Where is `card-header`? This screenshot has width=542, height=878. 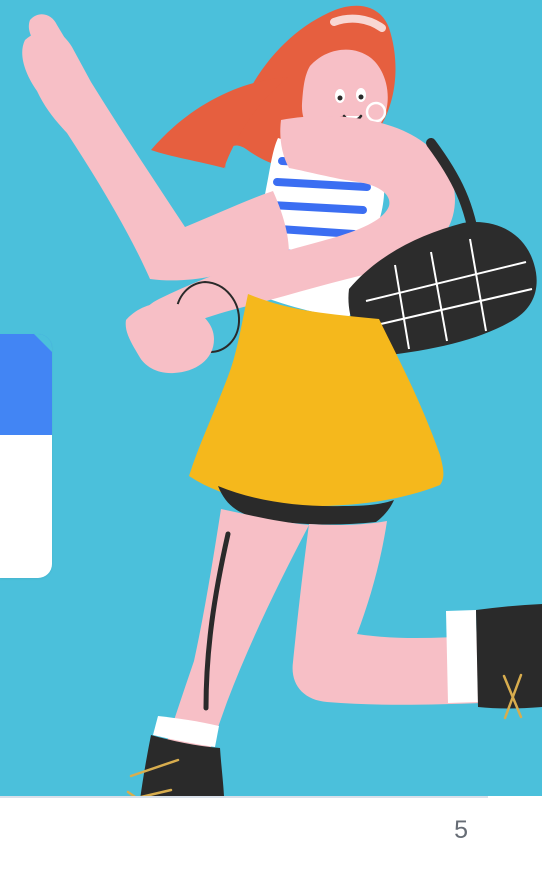 card-header is located at coordinates (26, 384).